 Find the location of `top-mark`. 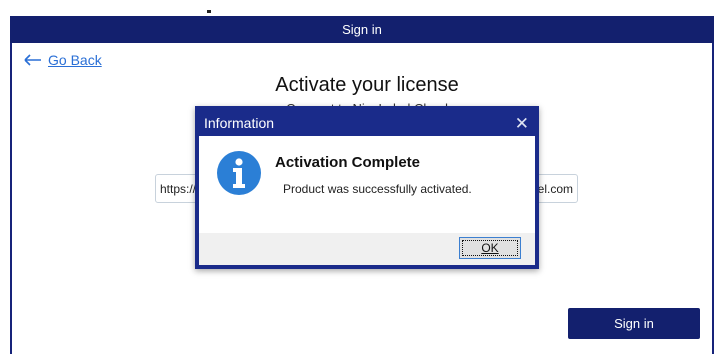

top-mark is located at coordinates (209, 11).